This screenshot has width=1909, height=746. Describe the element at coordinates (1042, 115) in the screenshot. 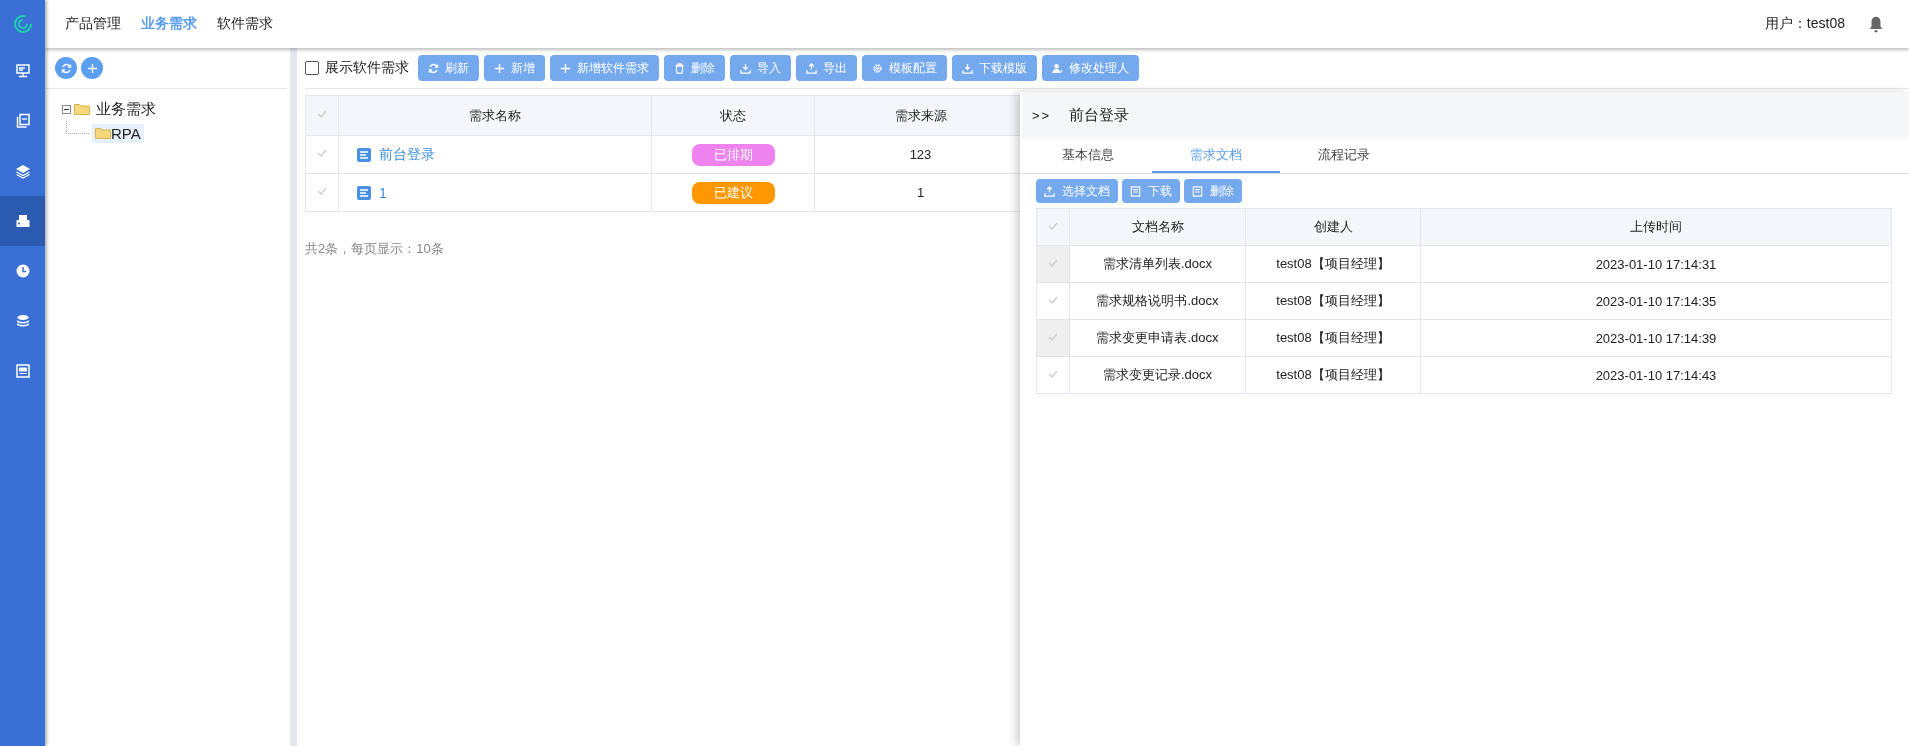

I see `collapse-button: >>` at that location.